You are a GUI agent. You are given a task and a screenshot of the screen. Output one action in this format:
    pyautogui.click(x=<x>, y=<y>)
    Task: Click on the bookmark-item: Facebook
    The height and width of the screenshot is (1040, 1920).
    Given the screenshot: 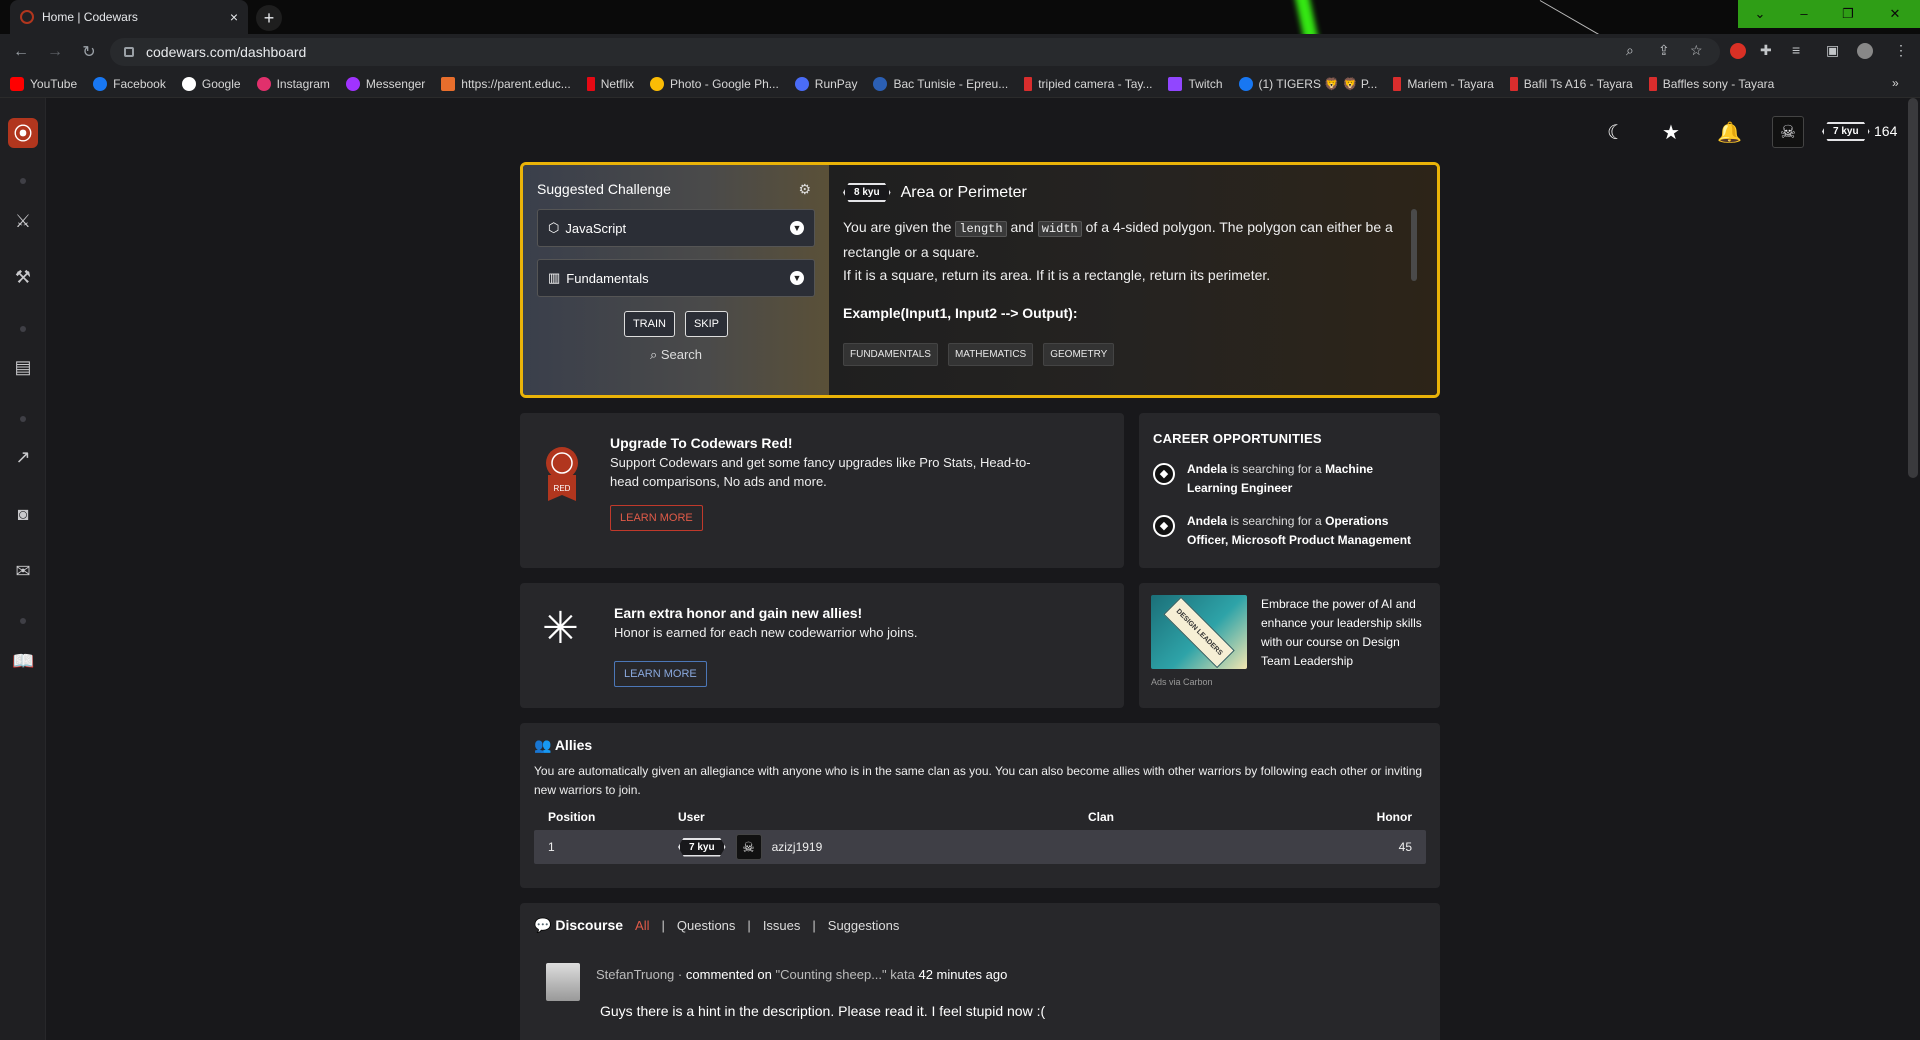 What is the action you would take?
    pyautogui.click(x=129, y=83)
    